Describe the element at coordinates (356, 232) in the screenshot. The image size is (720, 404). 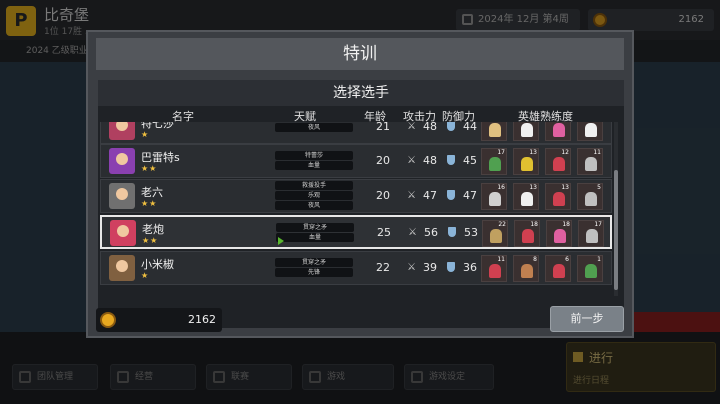
I see `player-row: 老炮 ★★ 贯穿之矛 血量 25 ⚔ 56 53 22 18 18 17` at that location.